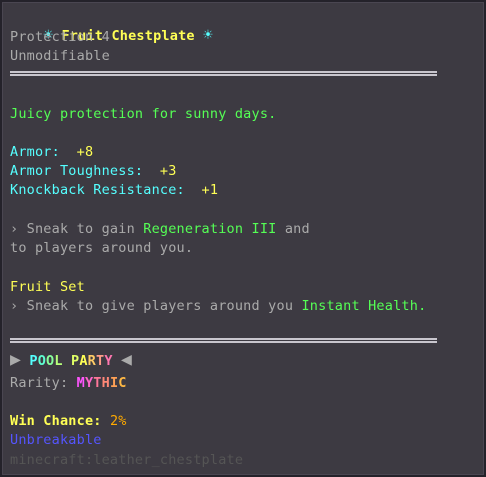 Image resolution: width=486 pixels, height=477 pixels. I want to click on stat-value: +8, so click(85, 152).